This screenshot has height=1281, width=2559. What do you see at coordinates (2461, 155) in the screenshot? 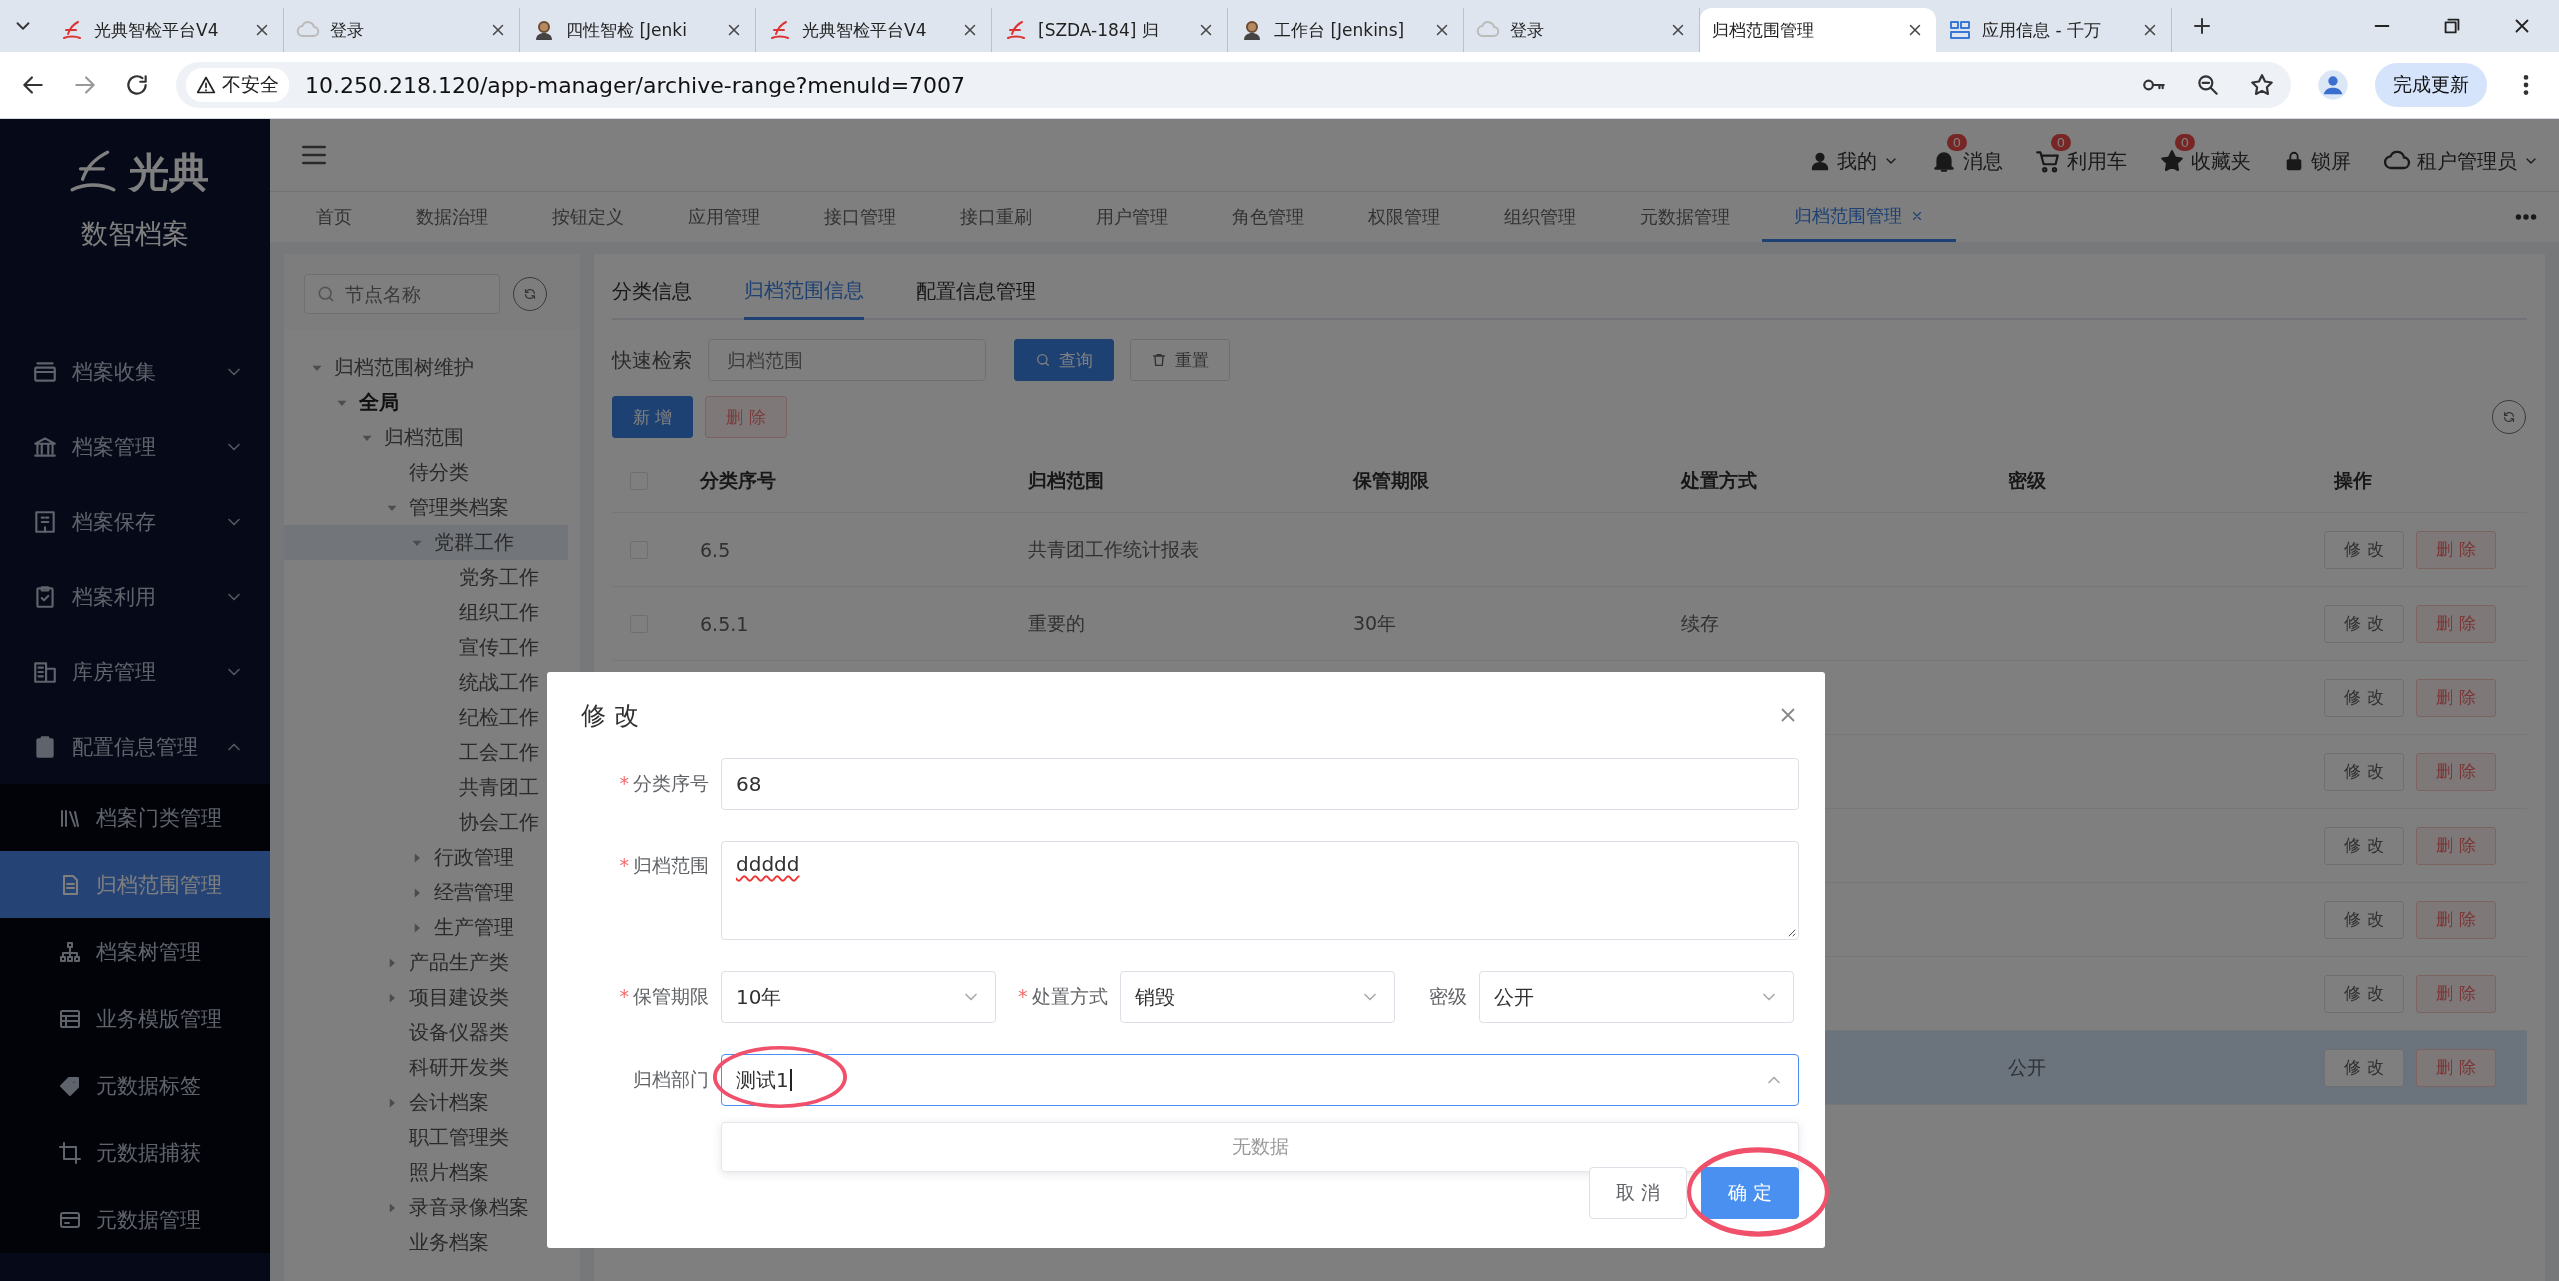
I see `tenant-menu: 租户管理员` at bounding box center [2461, 155].